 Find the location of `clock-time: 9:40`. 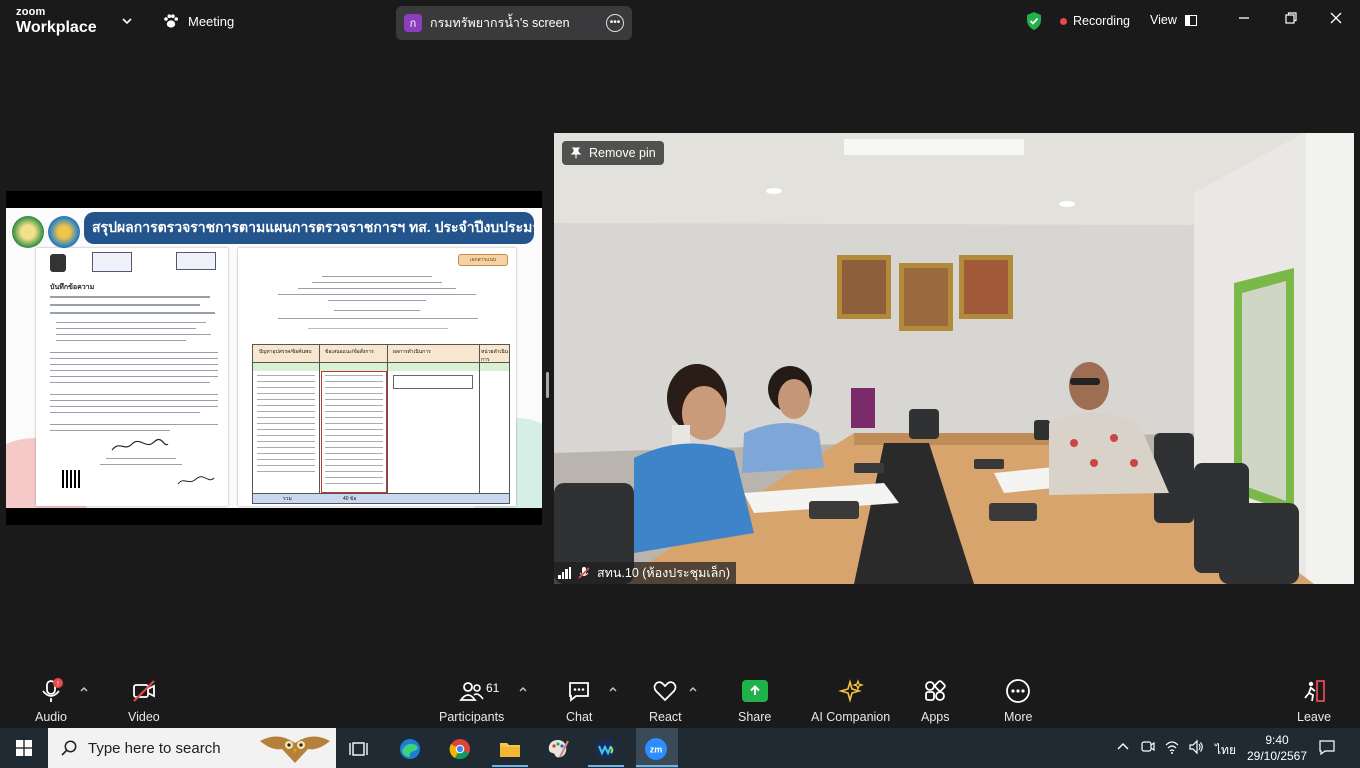

clock-time: 9:40 is located at coordinates (1277, 740).